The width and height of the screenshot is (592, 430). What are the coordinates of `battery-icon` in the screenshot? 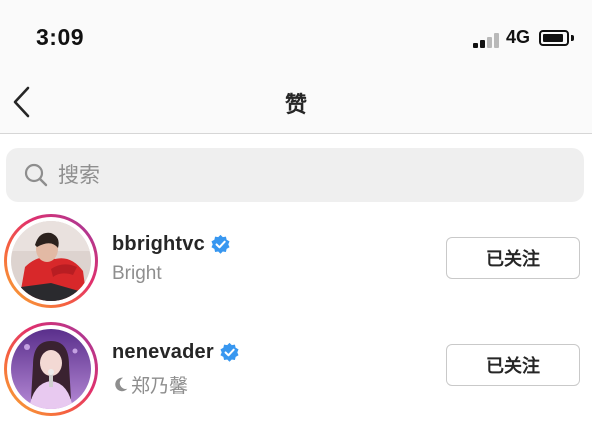 It's located at (554, 38).